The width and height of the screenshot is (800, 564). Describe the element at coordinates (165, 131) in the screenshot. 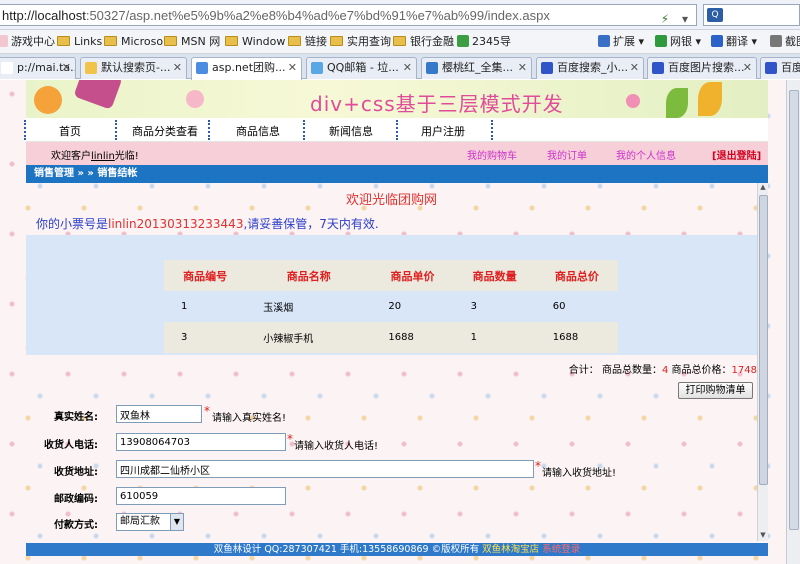

I see `nav-category: 商品分类查看` at that location.